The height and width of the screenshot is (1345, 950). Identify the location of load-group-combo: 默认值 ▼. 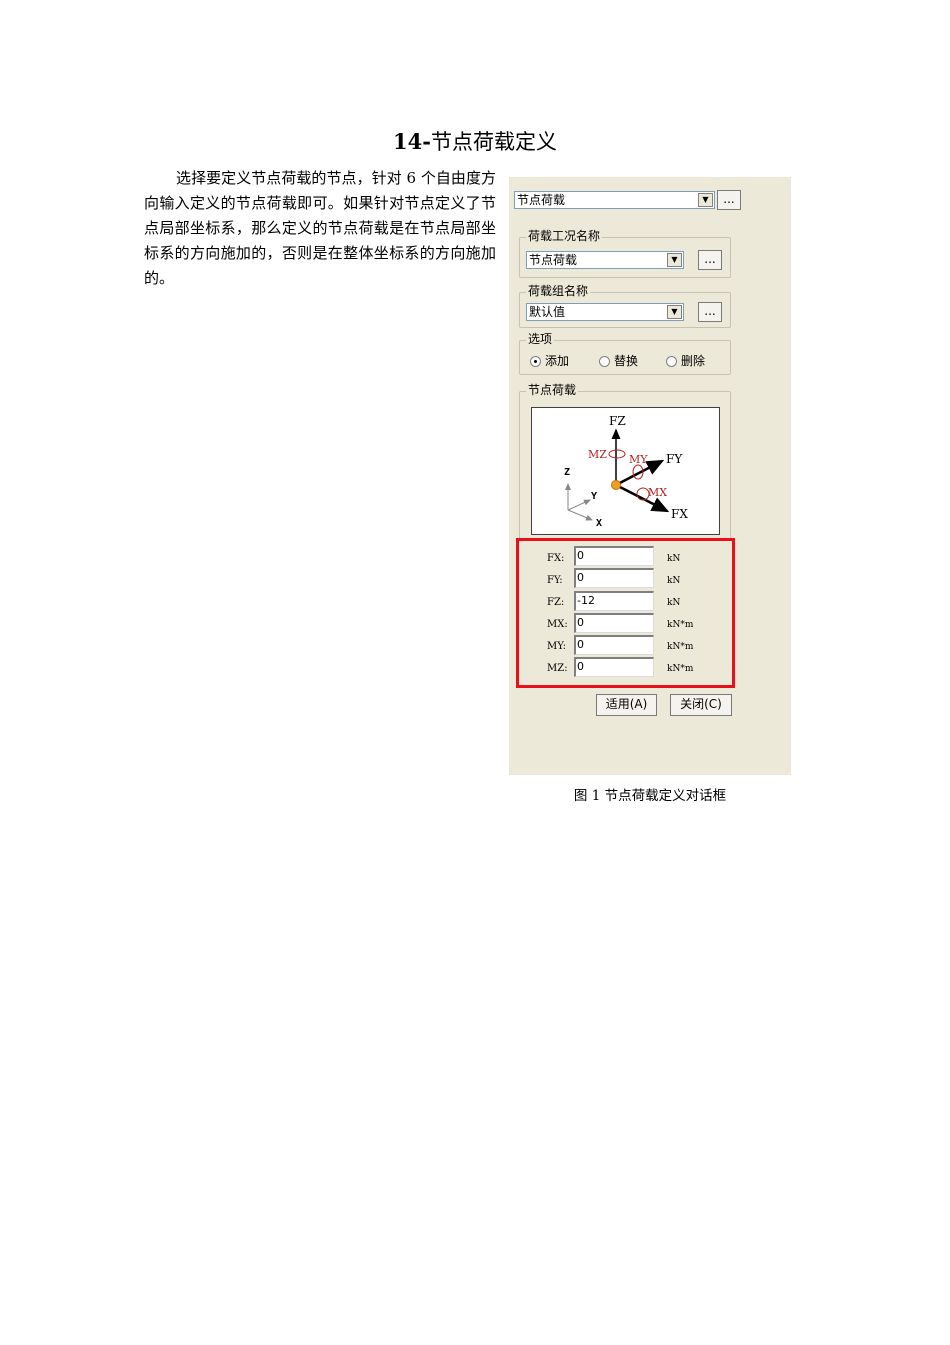
(605, 312).